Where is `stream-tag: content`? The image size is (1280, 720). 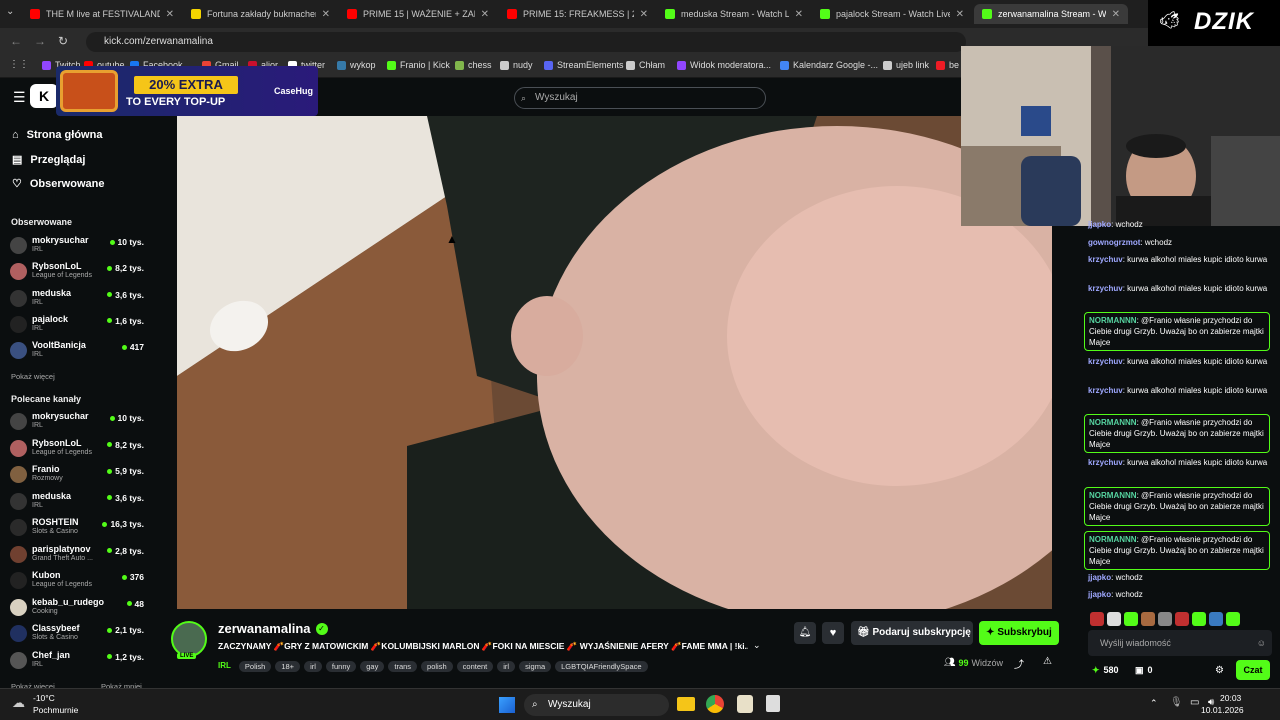
stream-tag: content is located at coordinates (475, 666).